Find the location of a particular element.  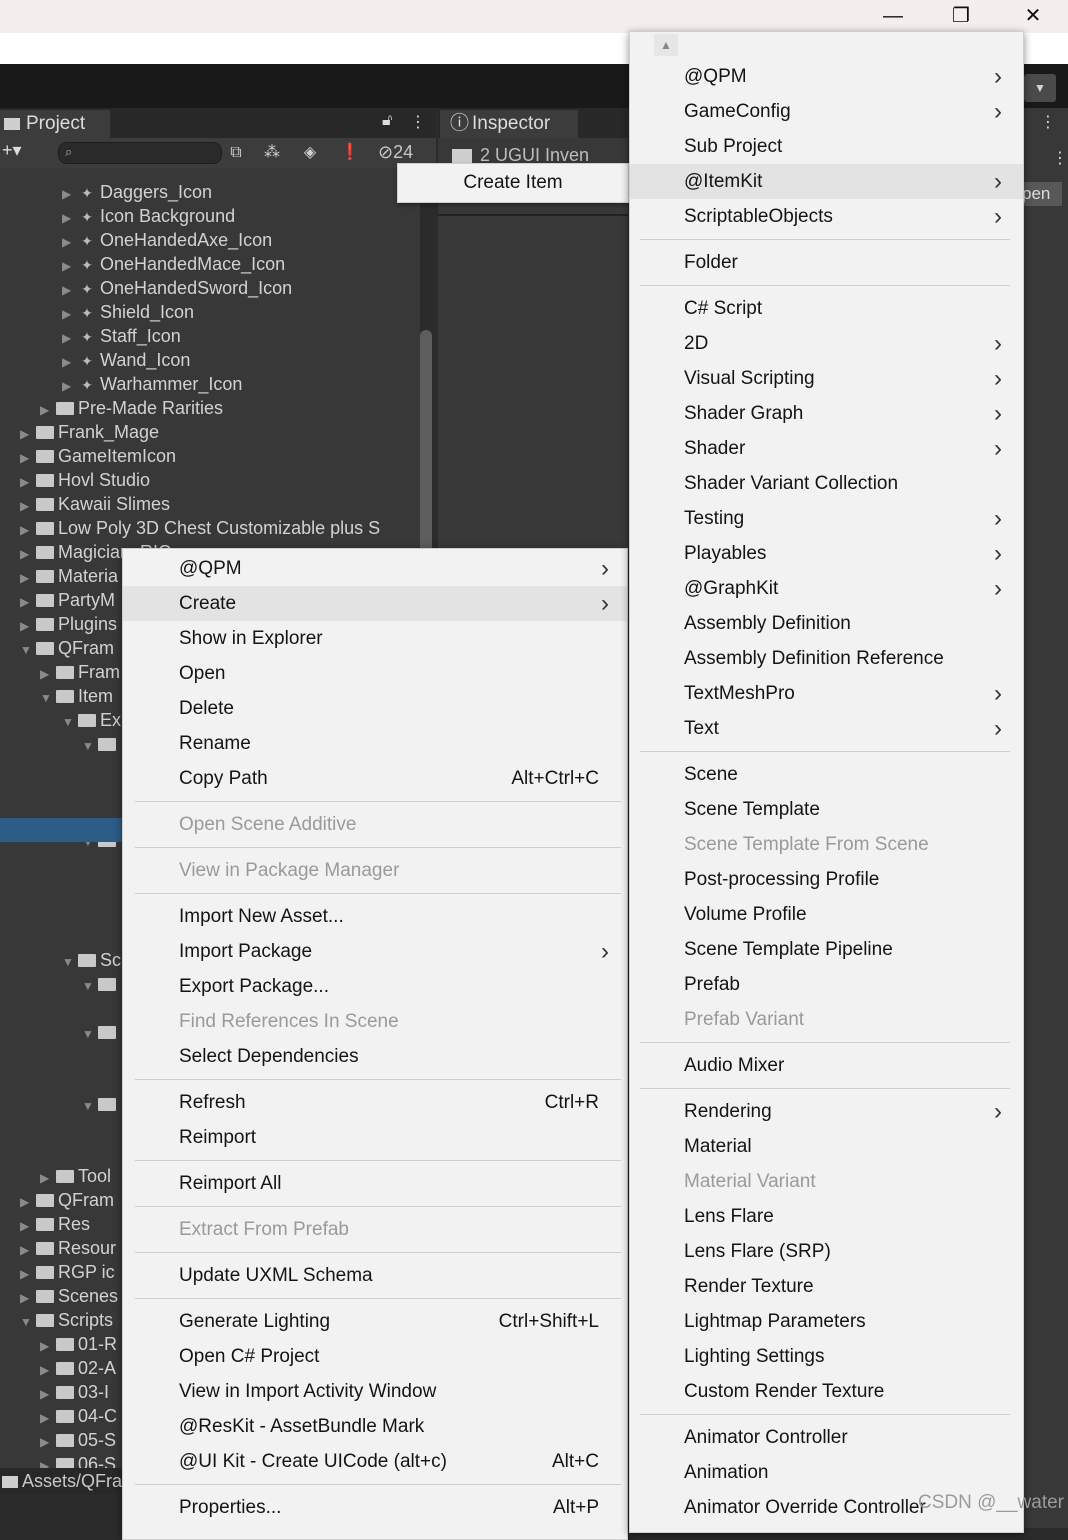

menu-item: Select Dependencies is located at coordinates (375, 1056).